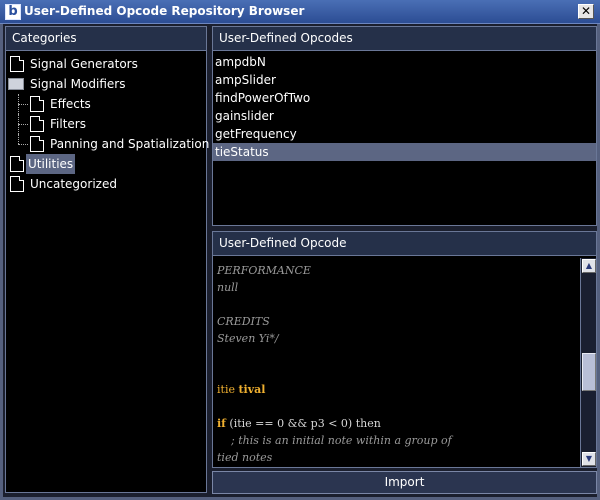  Describe the element at coordinates (130, 144) in the screenshot. I see `tree-item-label: Panning and Spatialization` at that location.